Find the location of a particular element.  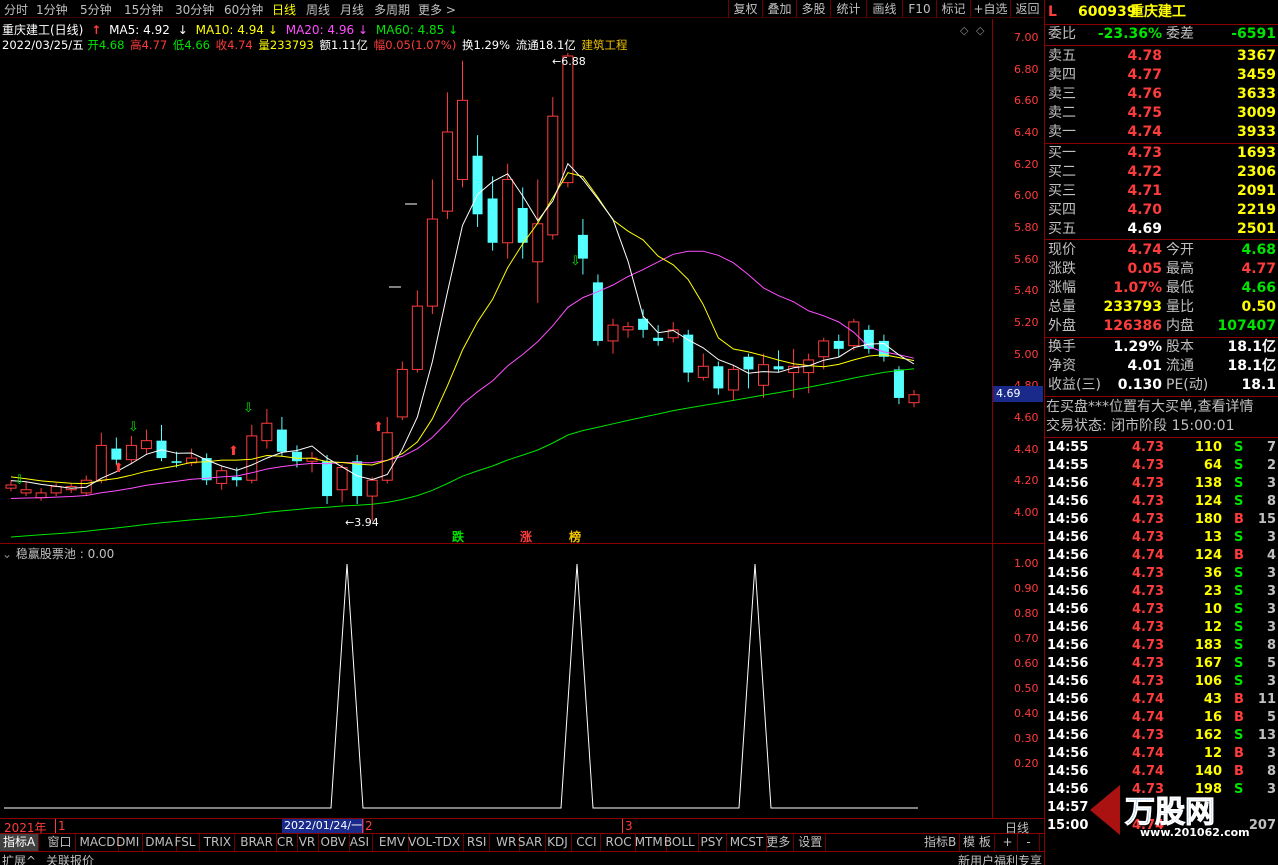

tab-fsl: FSL is located at coordinates (186, 842).